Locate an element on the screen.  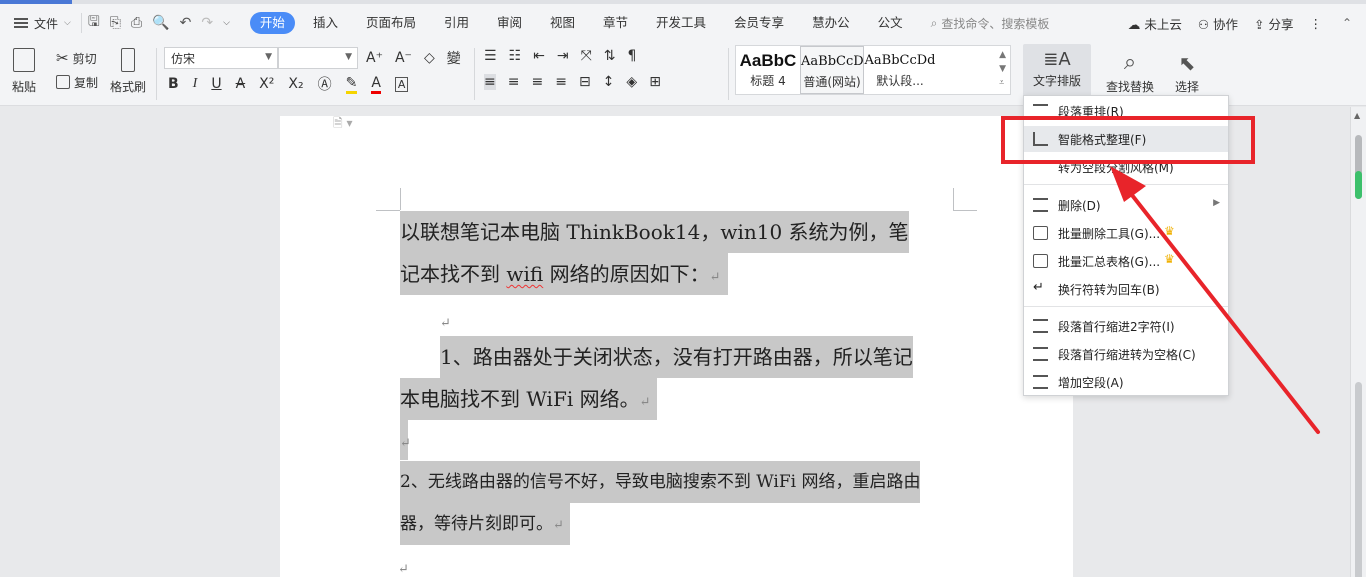
print-icon: ⎙ is located at coordinates (136, 23).